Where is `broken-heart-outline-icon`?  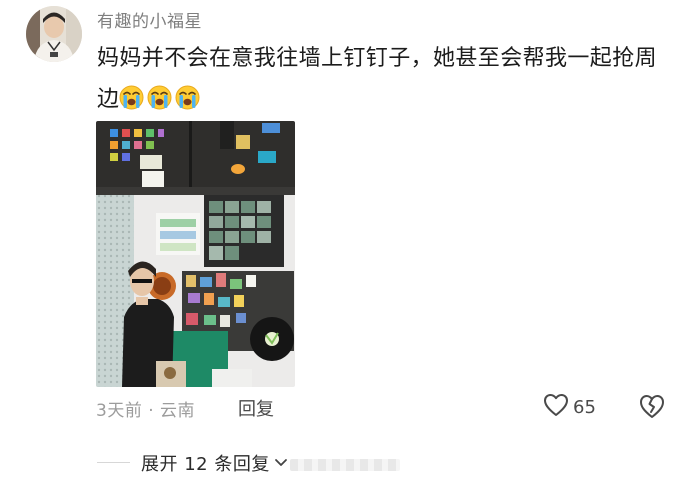
broken-heart-outline-icon is located at coordinates (652, 409).